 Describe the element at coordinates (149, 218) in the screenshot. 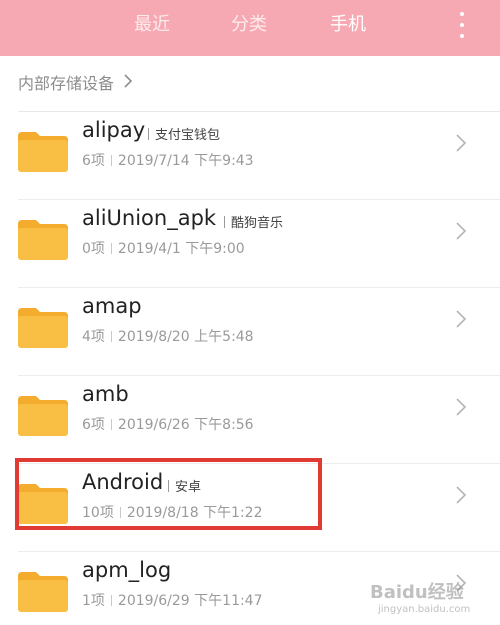

I see `folder-name: aliUnion_apk` at that location.